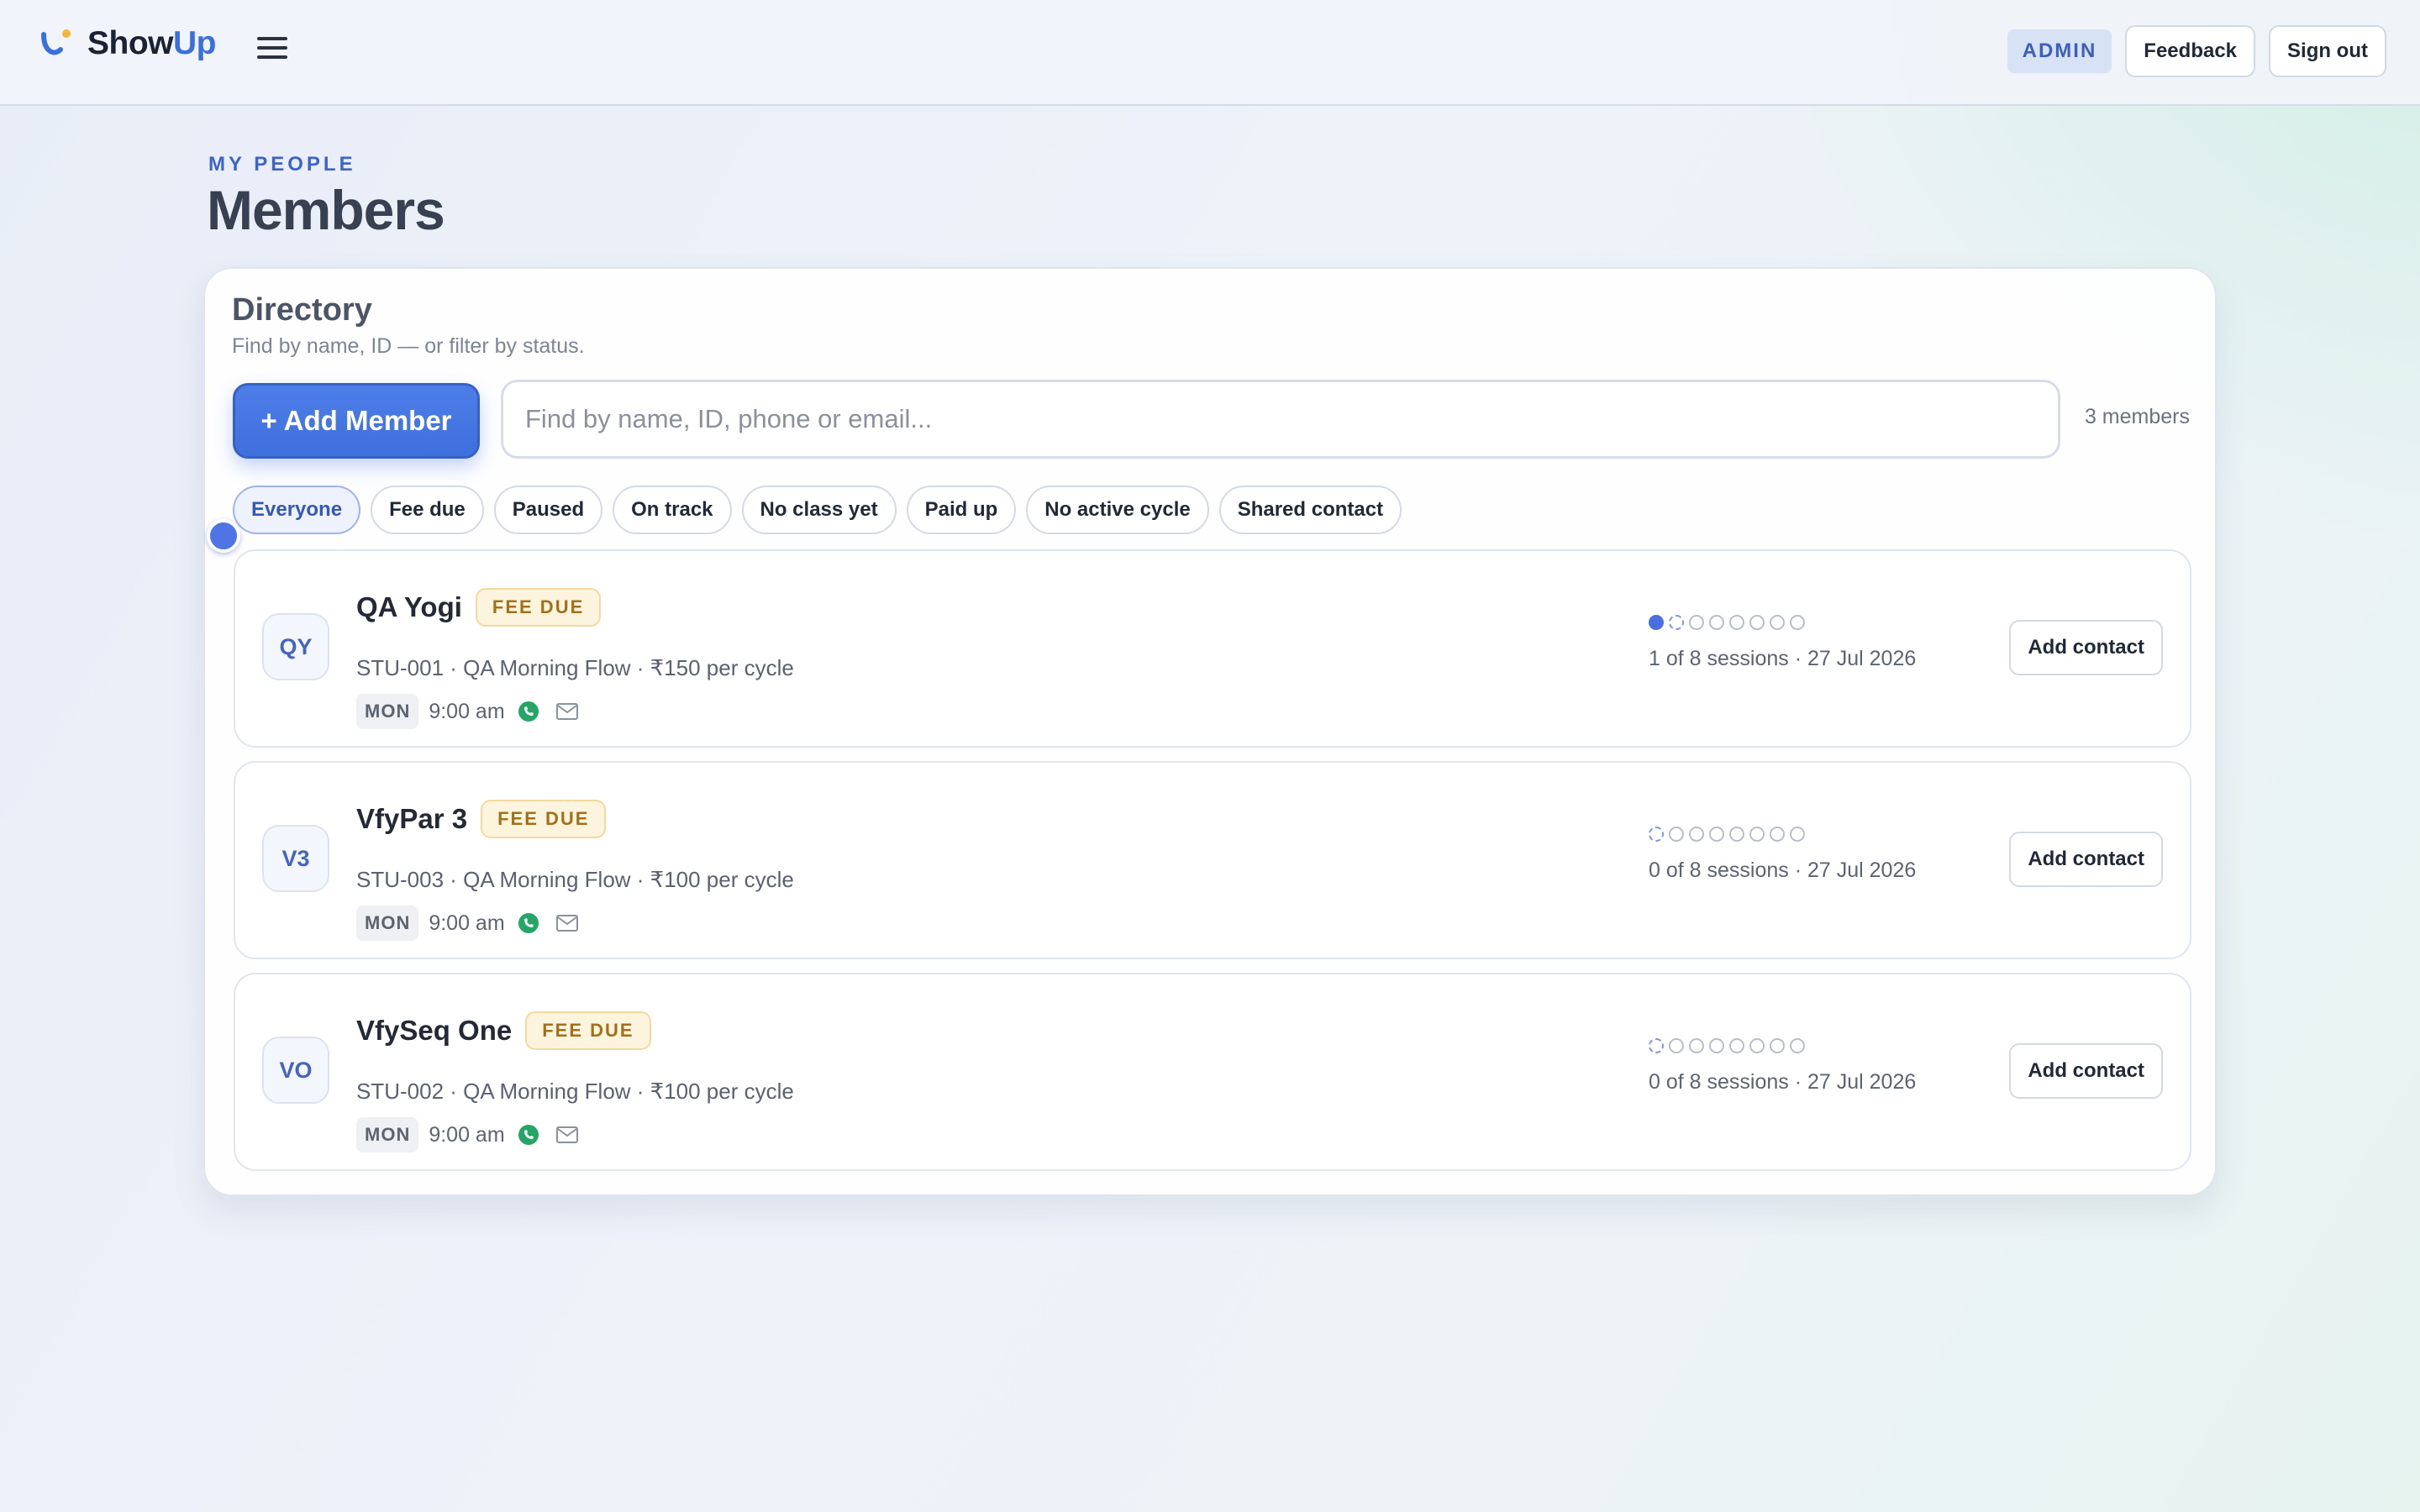  Describe the element at coordinates (356, 421) in the screenshot. I see `add-member-button: + Add Member` at that location.